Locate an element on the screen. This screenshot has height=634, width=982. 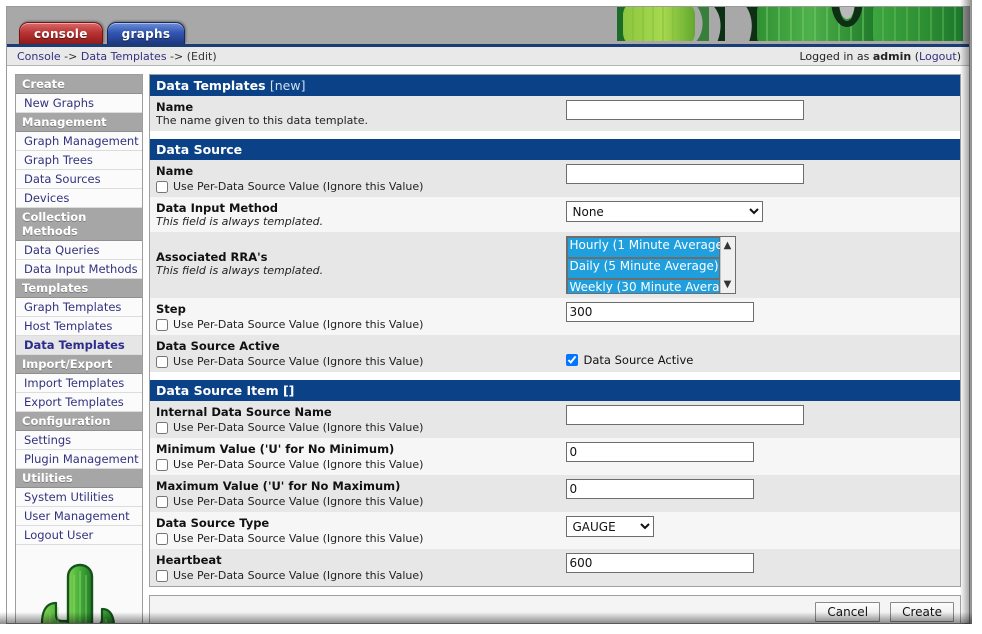
sidebar-item-graph-trees: Graph Trees is located at coordinates (79, 160).